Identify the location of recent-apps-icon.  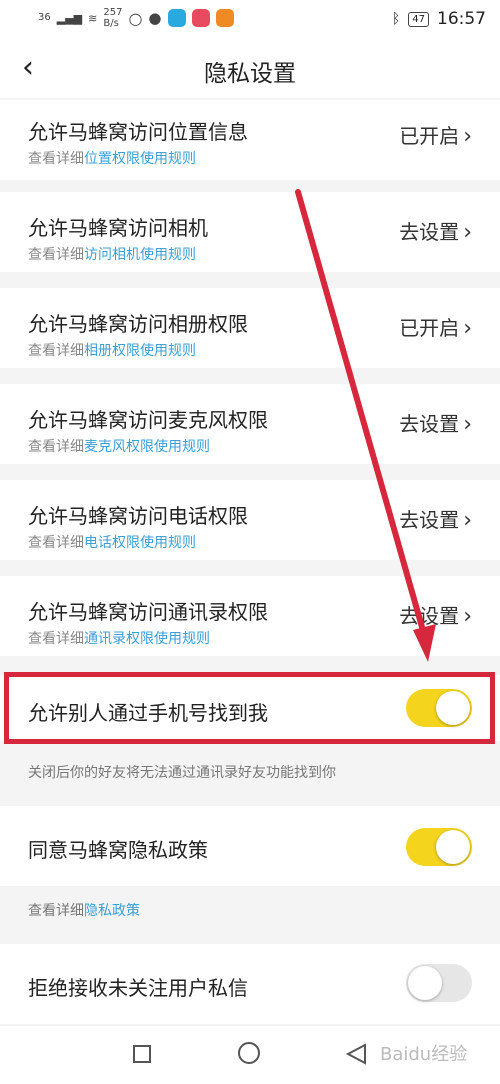
(142, 1054).